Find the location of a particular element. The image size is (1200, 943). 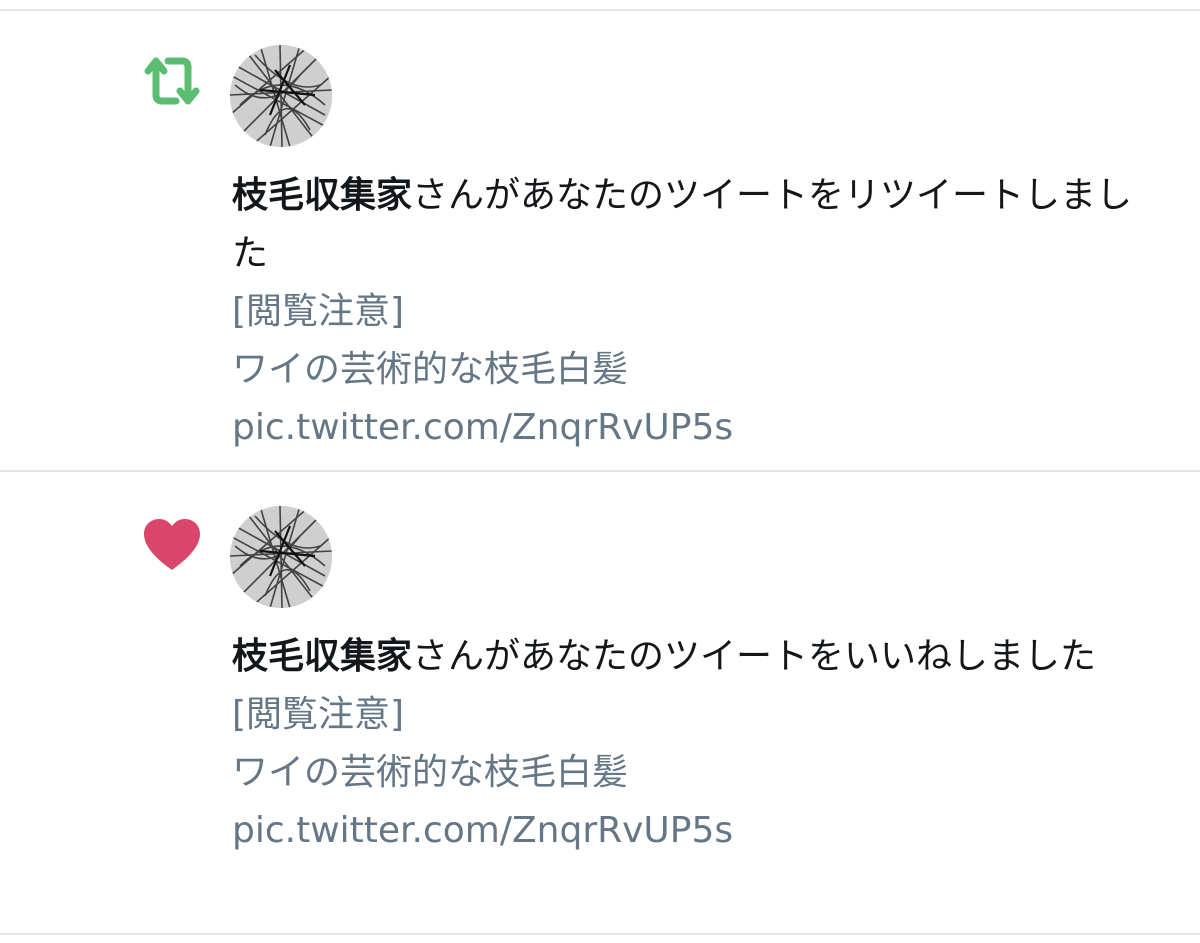

divider is located at coordinates (600, 934).